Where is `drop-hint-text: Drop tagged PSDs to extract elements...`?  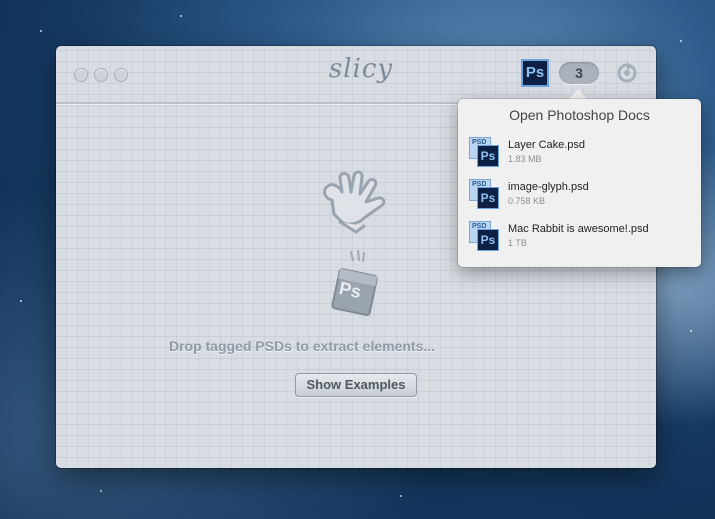 drop-hint-text: Drop tagged PSDs to extract elements... is located at coordinates (302, 346).